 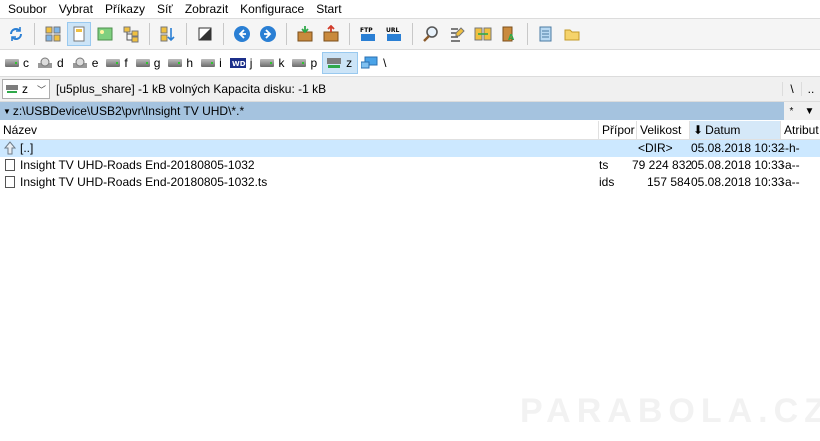 I want to click on menu-konfigurace: Konfigurace, so click(x=272, y=9).